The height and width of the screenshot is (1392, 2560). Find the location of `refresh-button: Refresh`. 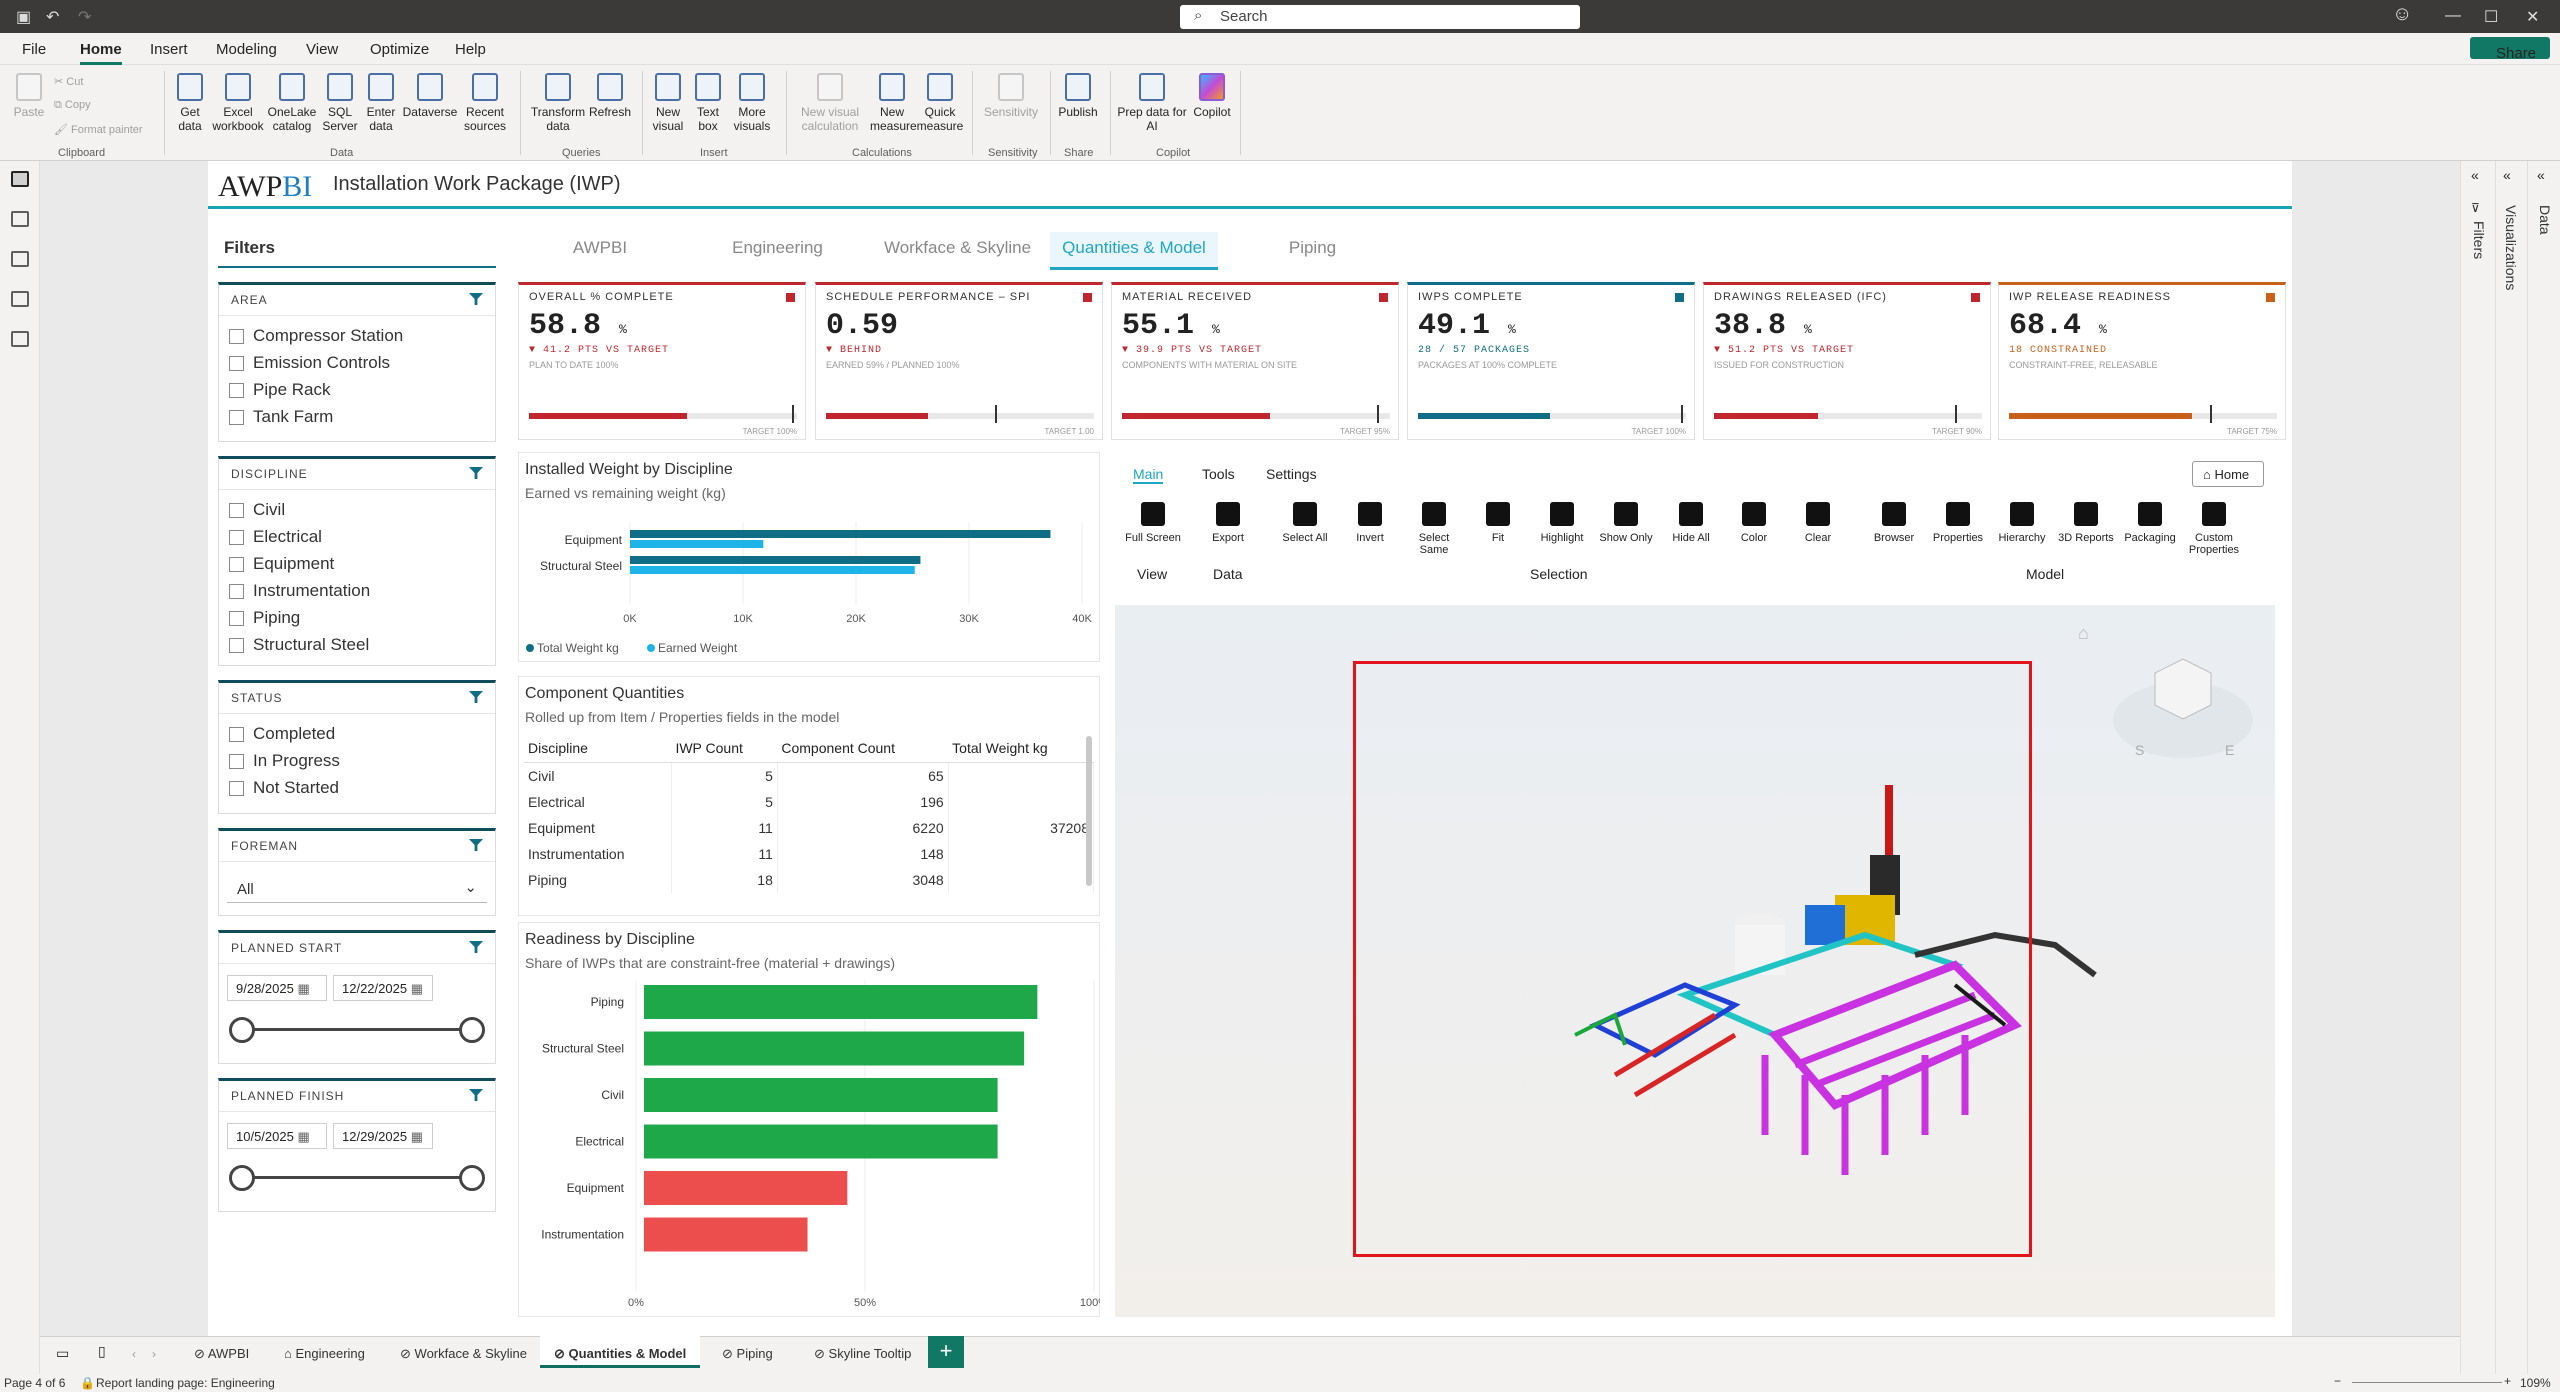

refresh-button: Refresh is located at coordinates (610, 96).